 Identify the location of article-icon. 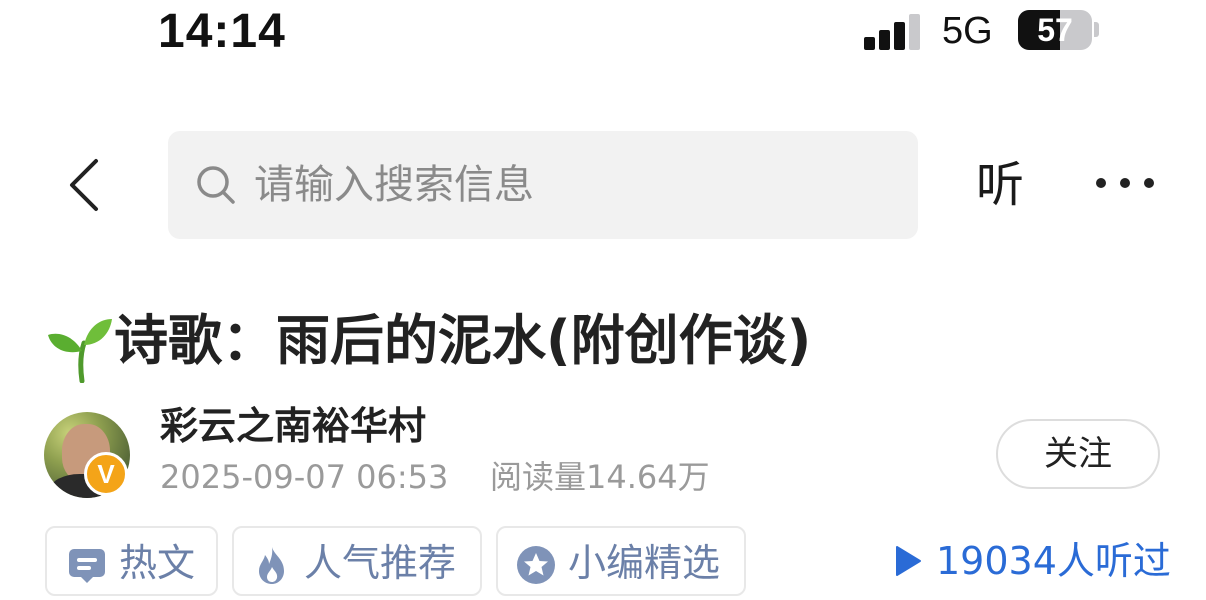
(87, 566).